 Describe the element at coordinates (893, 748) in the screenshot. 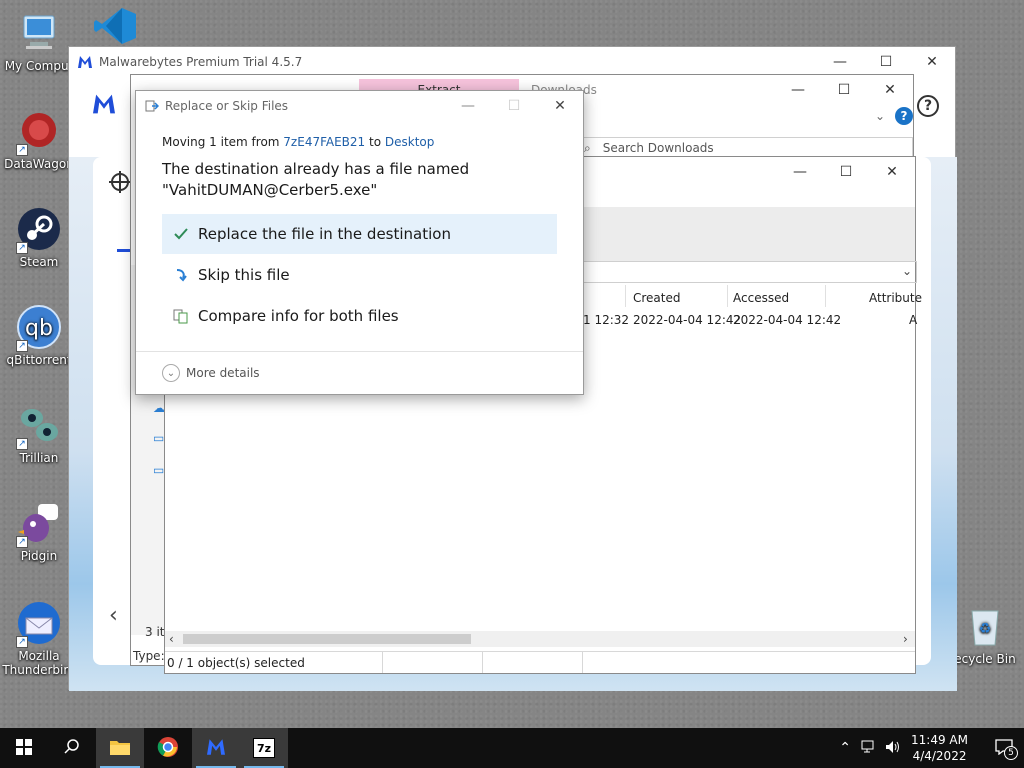

I see `volume-icon` at that location.